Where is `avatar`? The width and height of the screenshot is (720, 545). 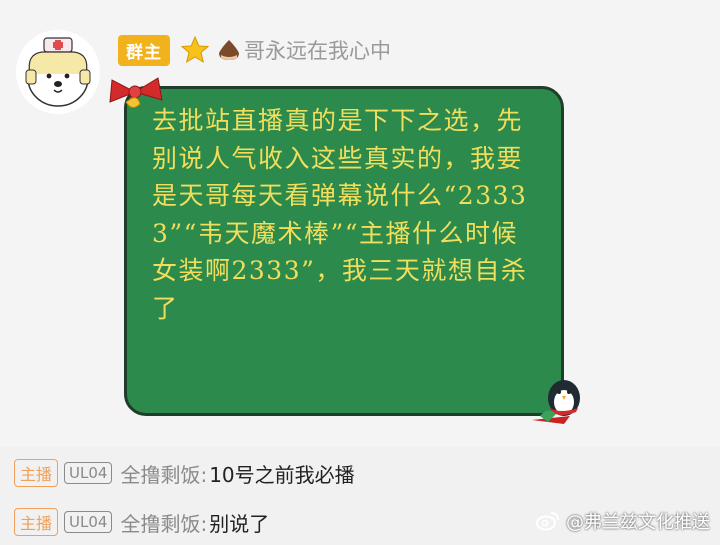 avatar is located at coordinates (58, 72).